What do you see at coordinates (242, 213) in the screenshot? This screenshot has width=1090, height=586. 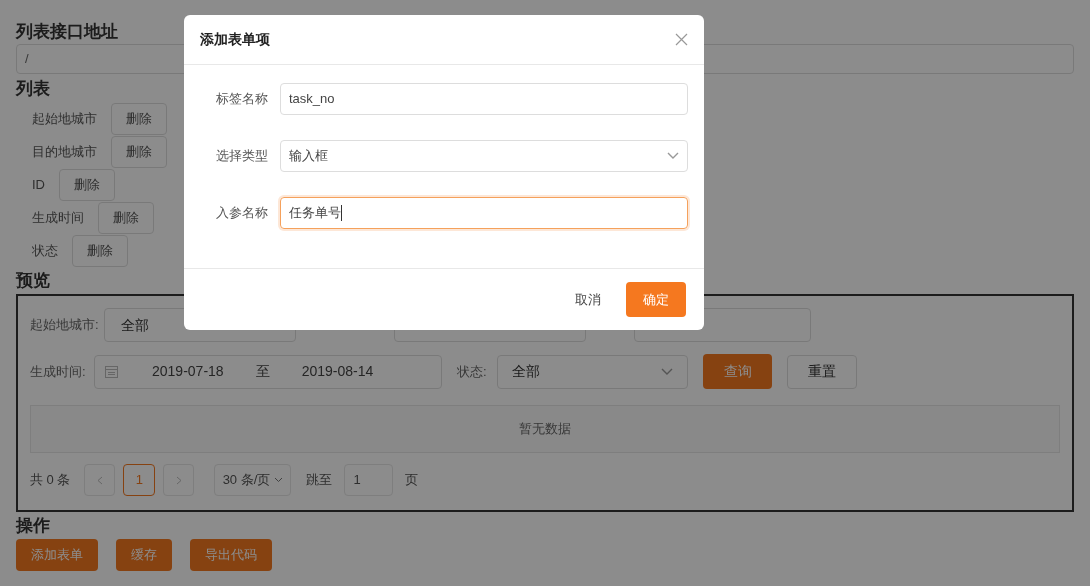 I see `field-label: 入参名称` at bounding box center [242, 213].